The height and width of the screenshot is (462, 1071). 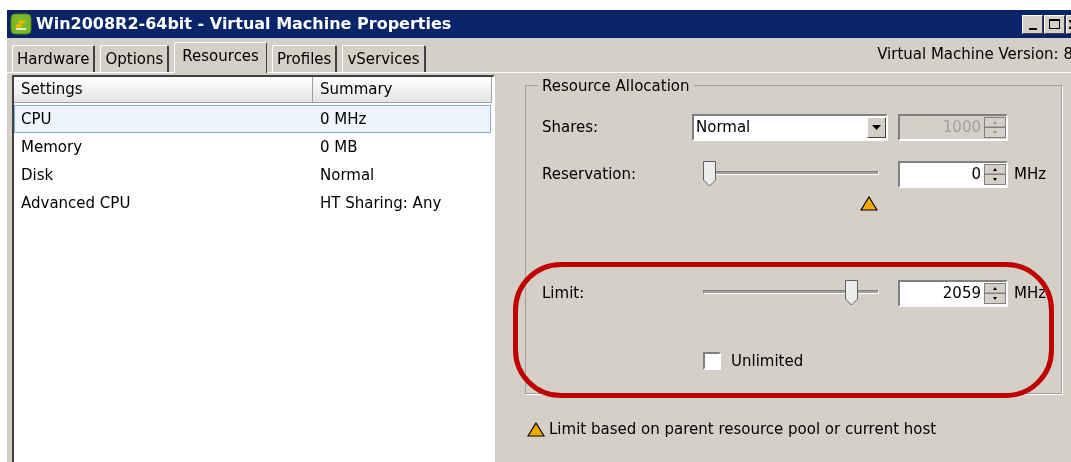 I want to click on dropdown-arrow-button, so click(x=876, y=127).